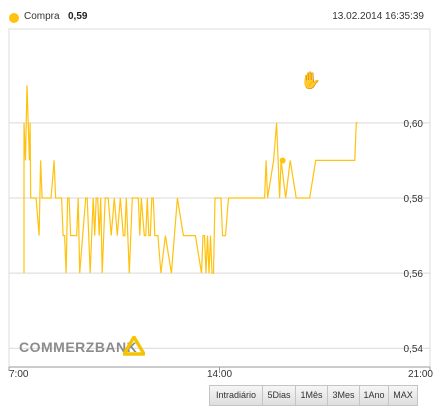 The width and height of the screenshot is (445, 416). I want to click on y-tick-label: 0,54, so click(414, 349).